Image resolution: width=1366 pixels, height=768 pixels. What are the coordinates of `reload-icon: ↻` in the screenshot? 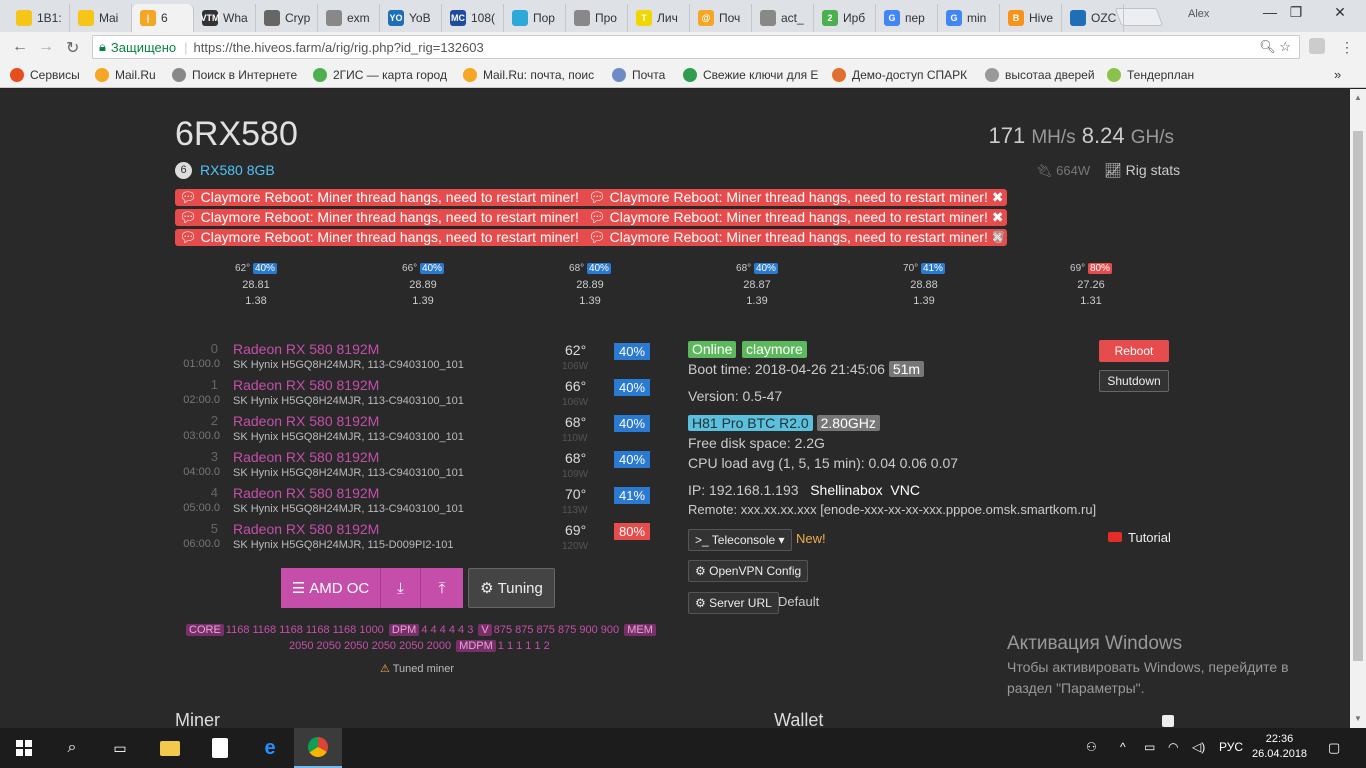 It's located at (72, 48).